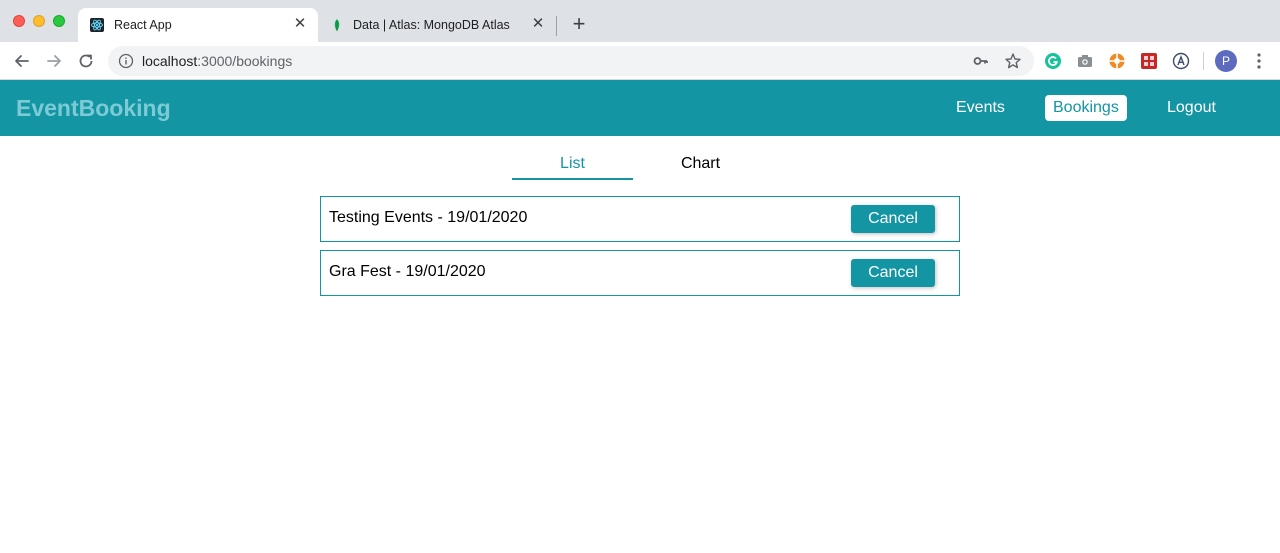  What do you see at coordinates (143, 25) in the screenshot?
I see `tab-title: React App` at bounding box center [143, 25].